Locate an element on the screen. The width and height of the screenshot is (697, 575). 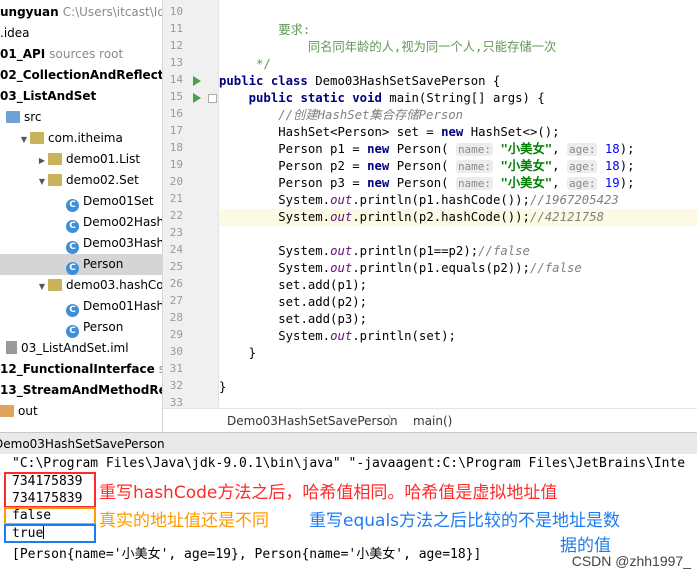
collapse-arrow-icon: ▶ is located at coordinates (42, 160).